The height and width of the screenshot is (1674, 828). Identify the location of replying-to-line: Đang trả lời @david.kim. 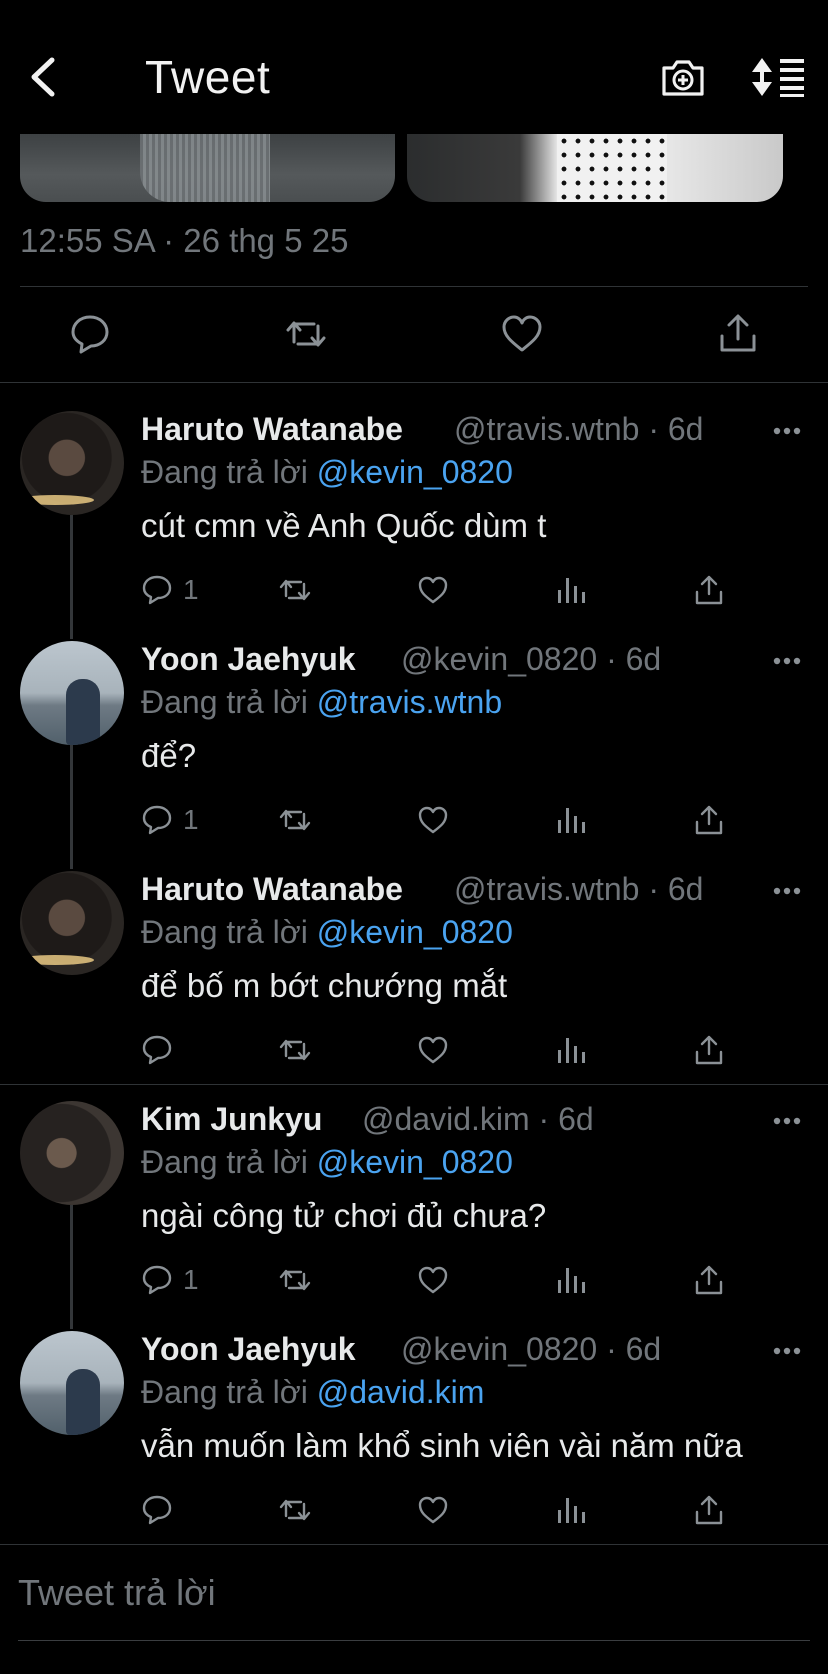
(312, 1392).